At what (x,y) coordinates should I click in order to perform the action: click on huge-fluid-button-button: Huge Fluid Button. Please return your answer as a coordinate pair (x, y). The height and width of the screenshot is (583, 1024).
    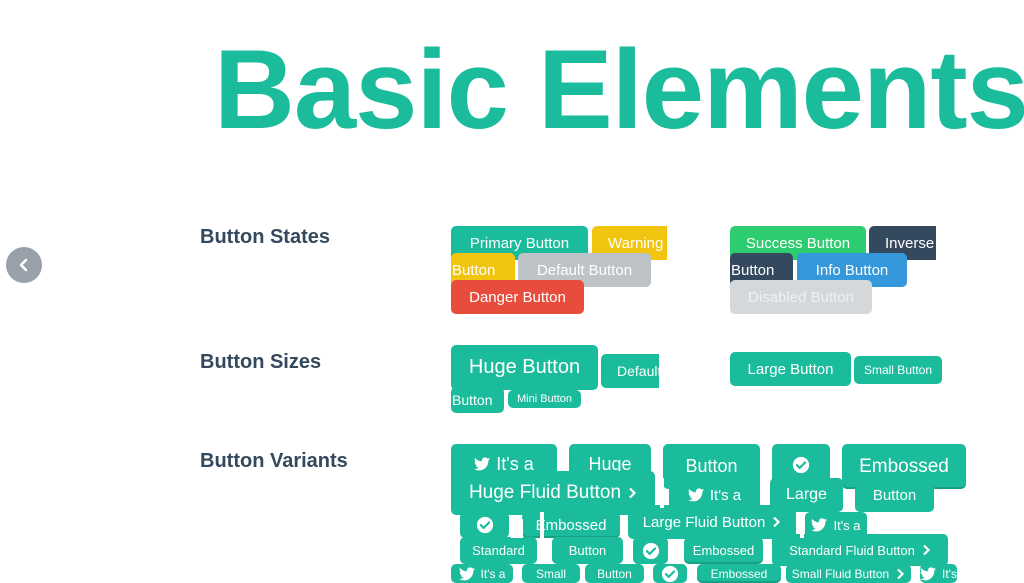
    Looking at the image, I should click on (553, 493).